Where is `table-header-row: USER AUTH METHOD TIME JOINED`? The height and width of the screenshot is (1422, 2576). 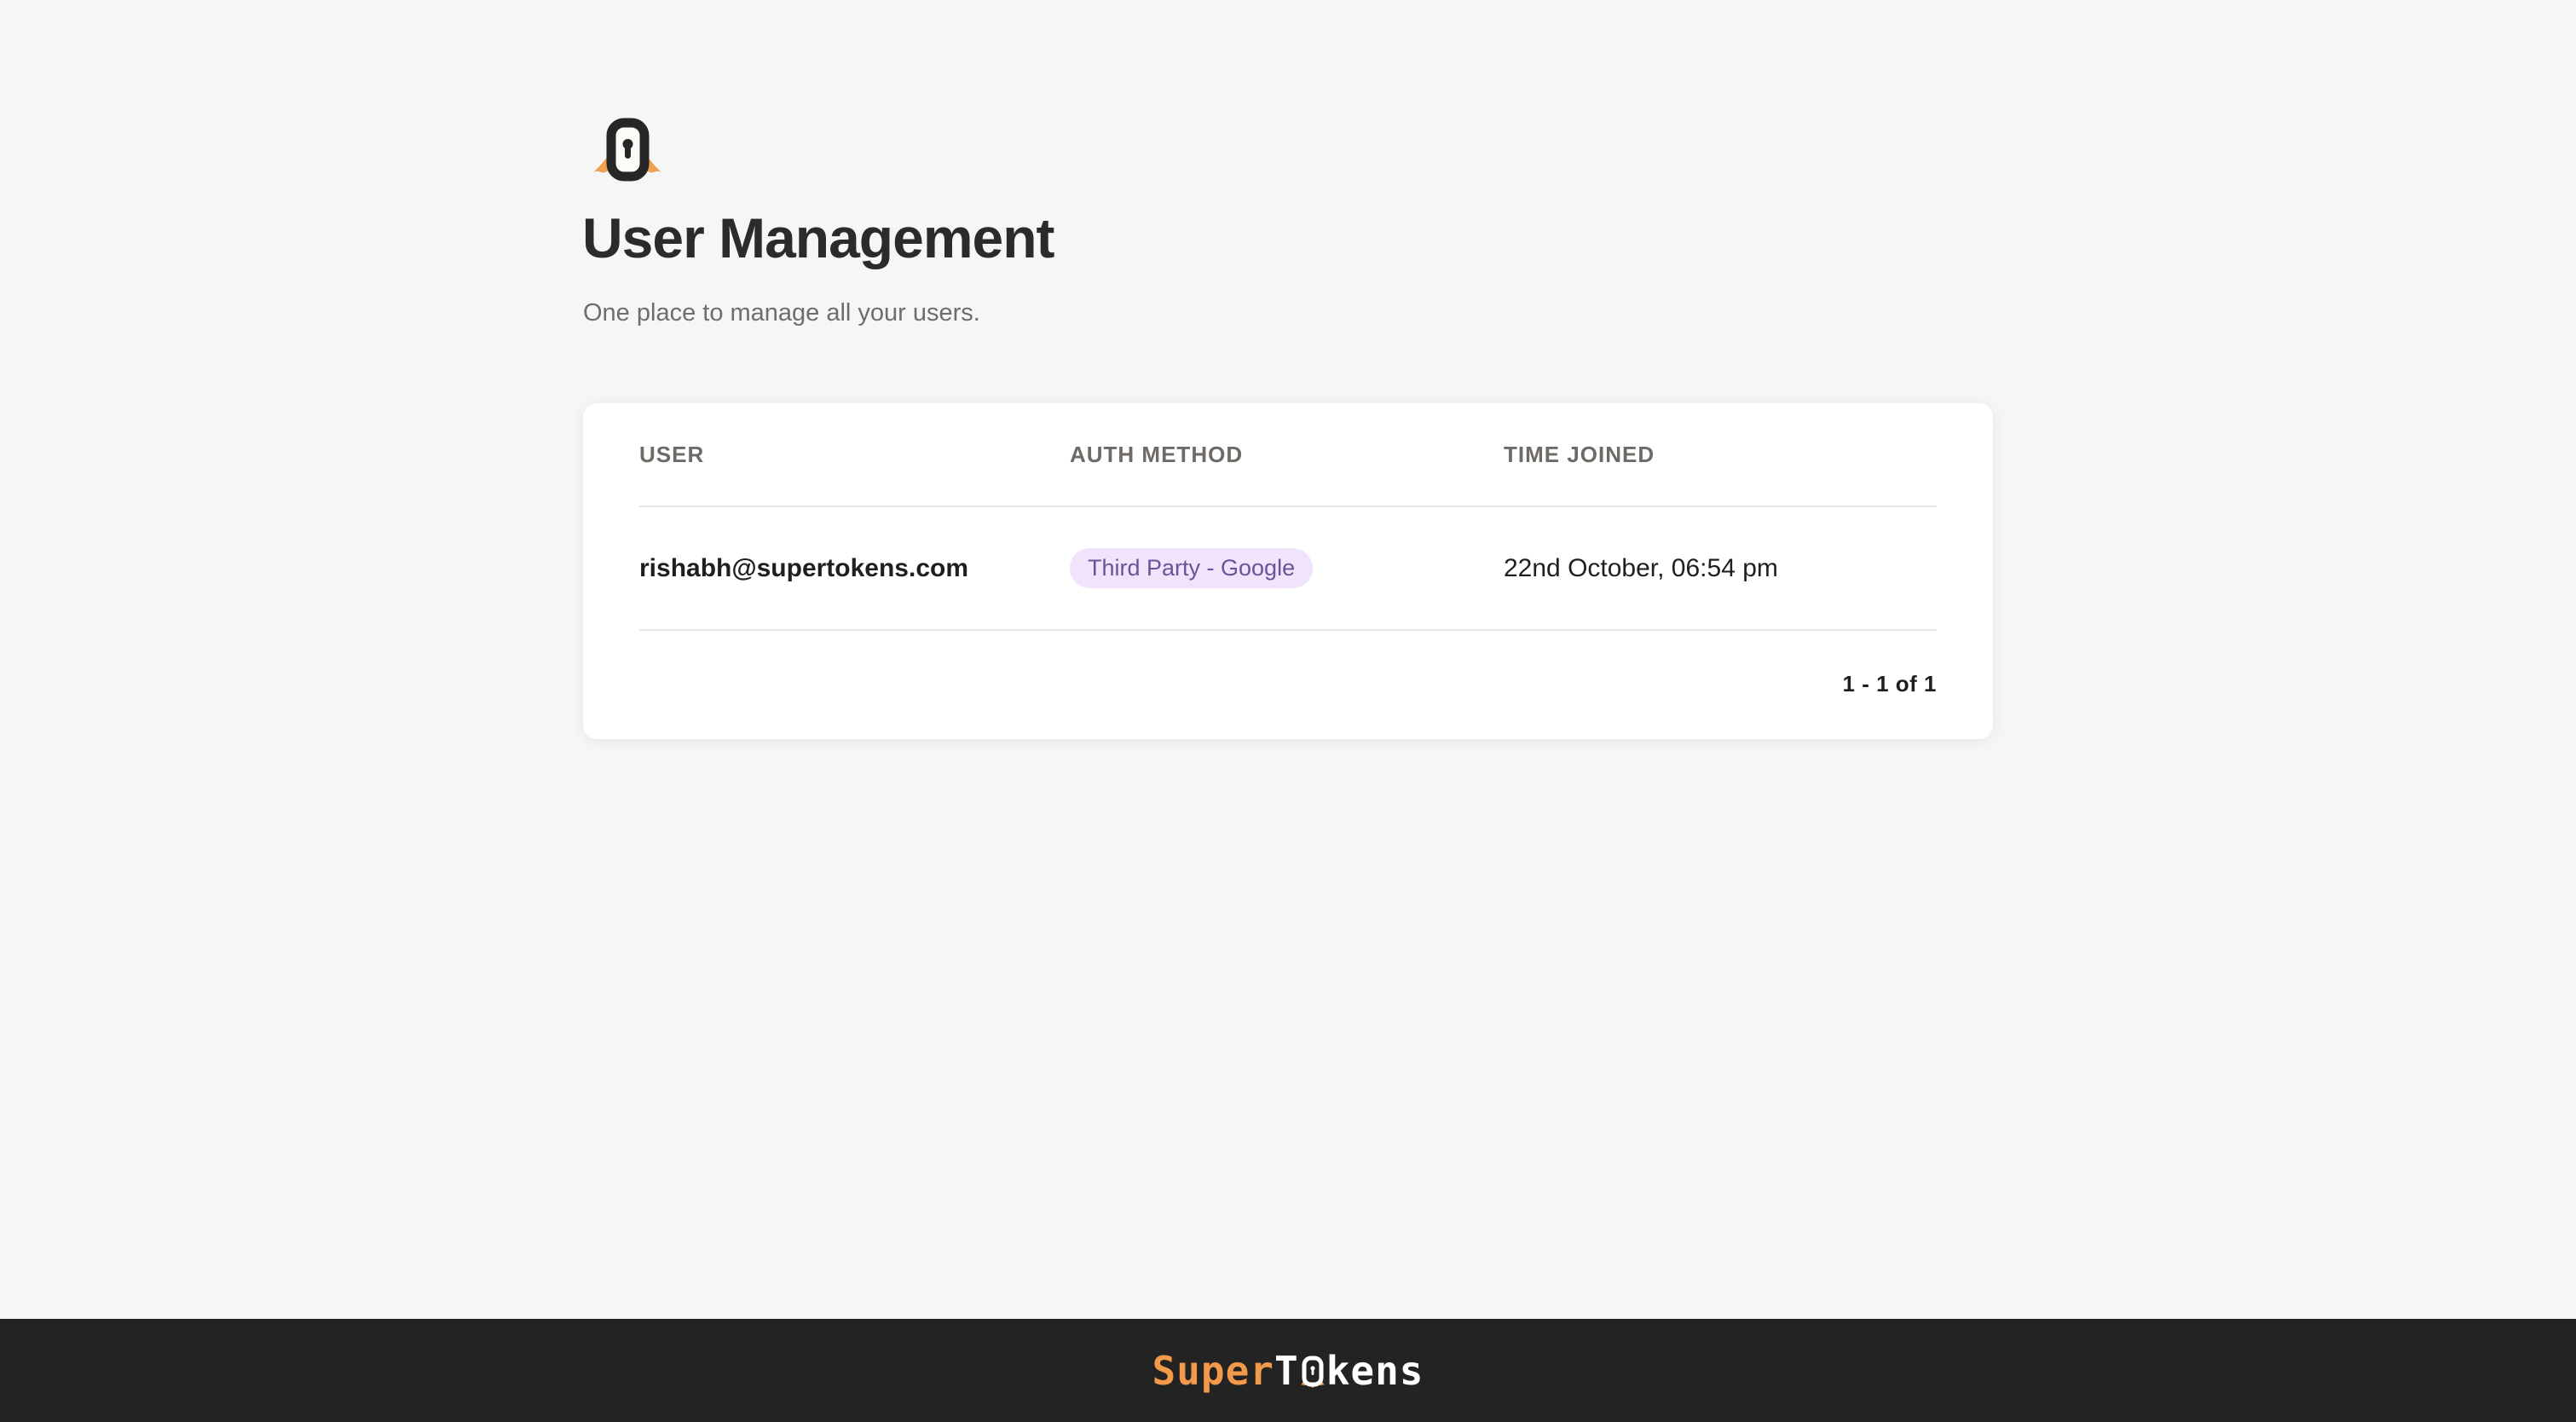 table-header-row: USER AUTH METHOD TIME JOINED is located at coordinates (1288, 454).